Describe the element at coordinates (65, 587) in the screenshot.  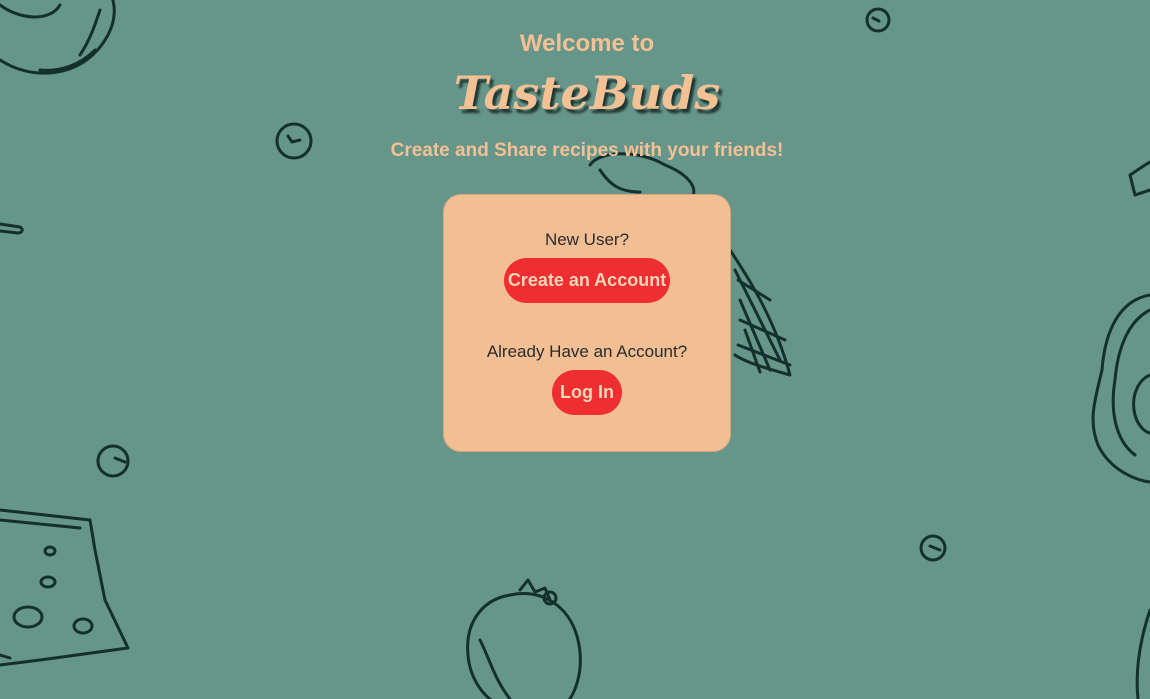
I see `cheese-icon` at that location.